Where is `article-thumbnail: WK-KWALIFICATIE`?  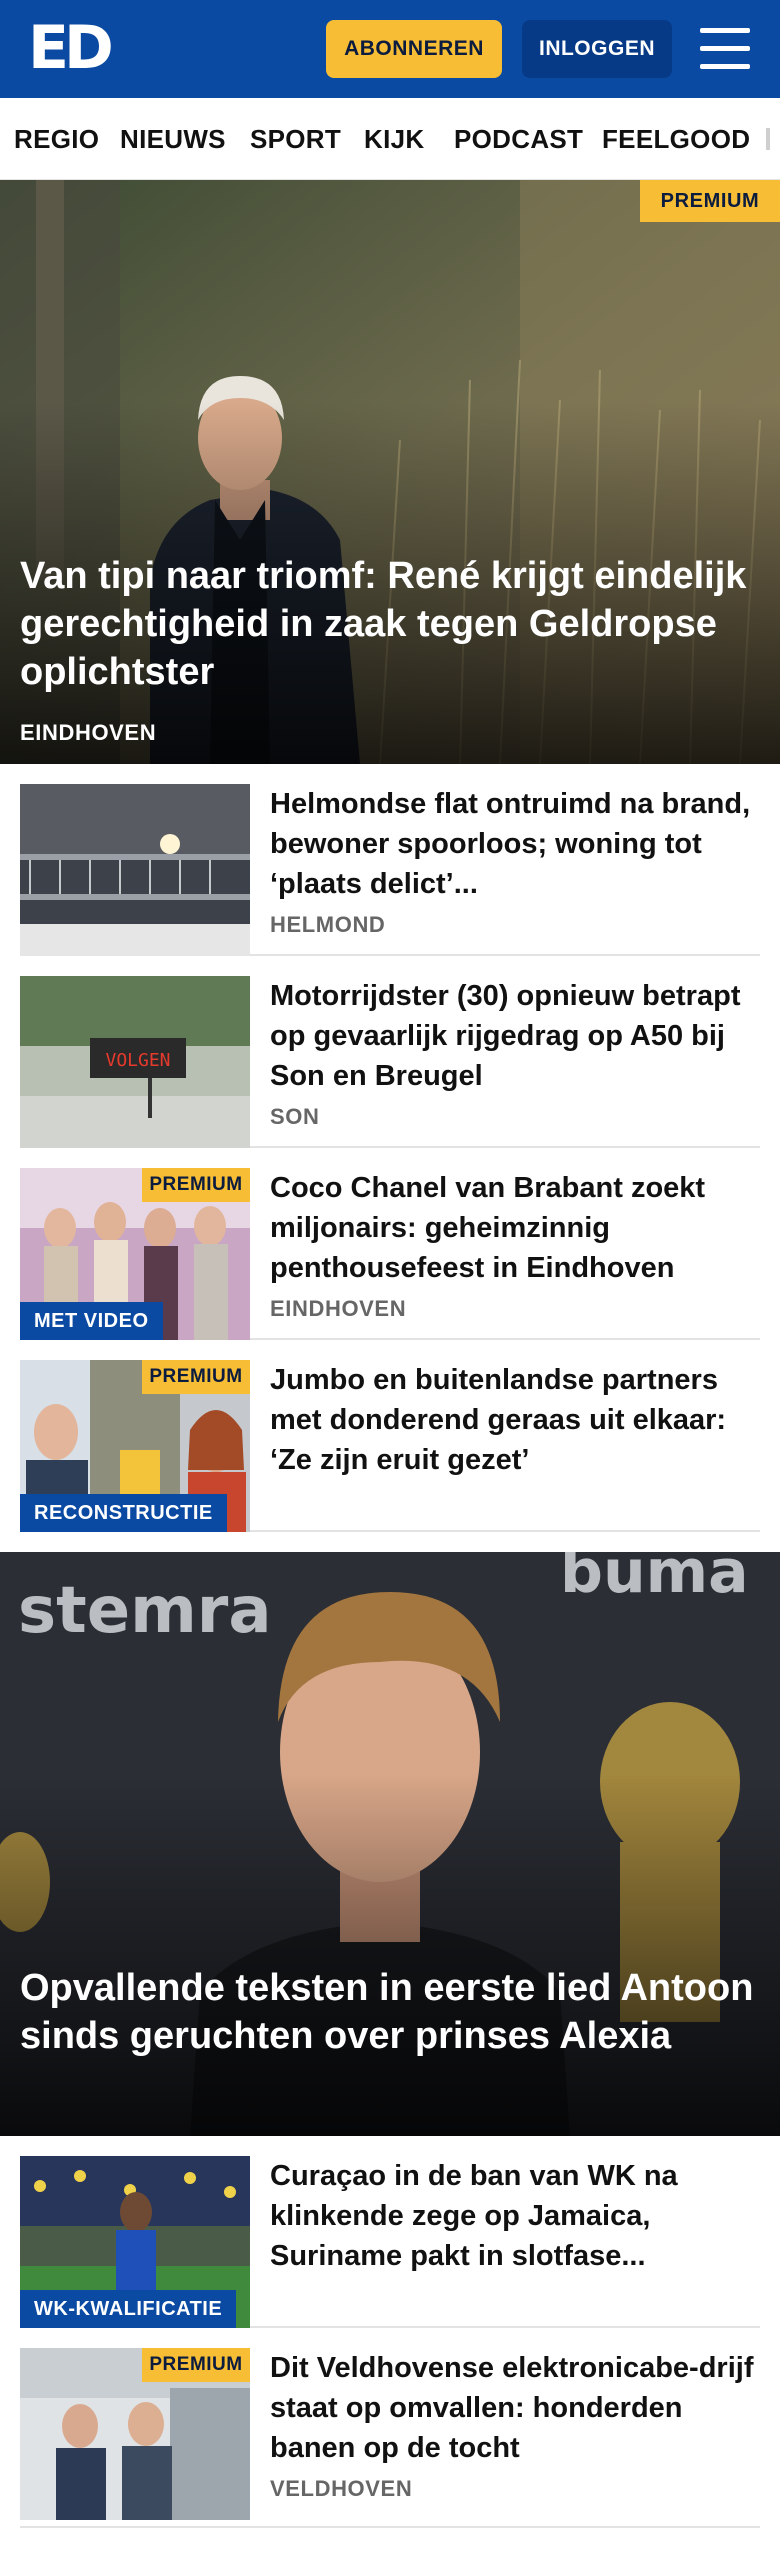 article-thumbnail: WK-KWALIFICATIE is located at coordinates (135, 2242).